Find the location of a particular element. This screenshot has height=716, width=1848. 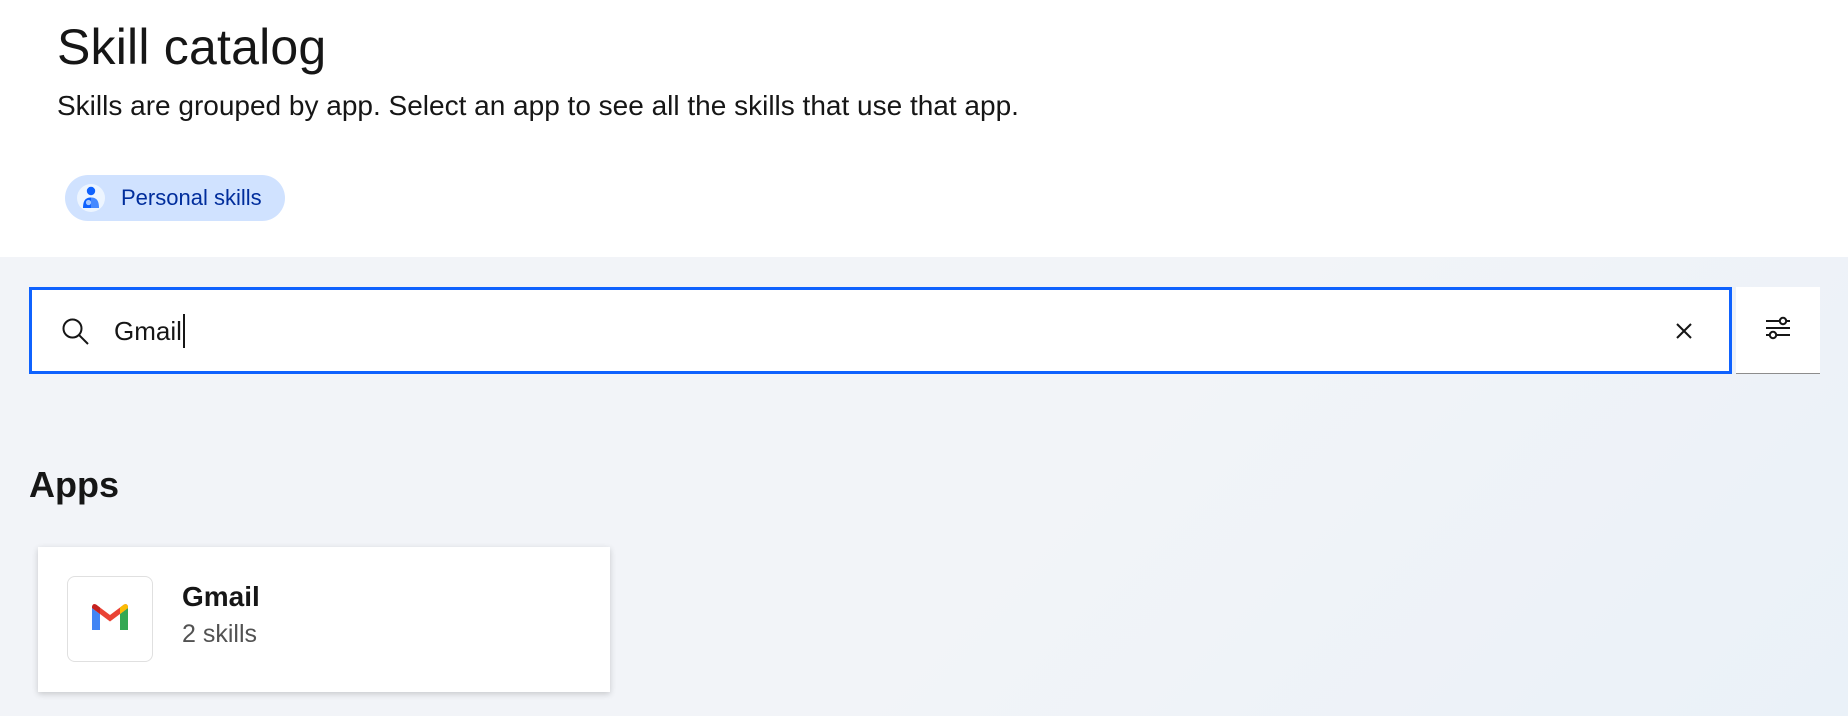

tag-label: Personal skills is located at coordinates (191, 197).